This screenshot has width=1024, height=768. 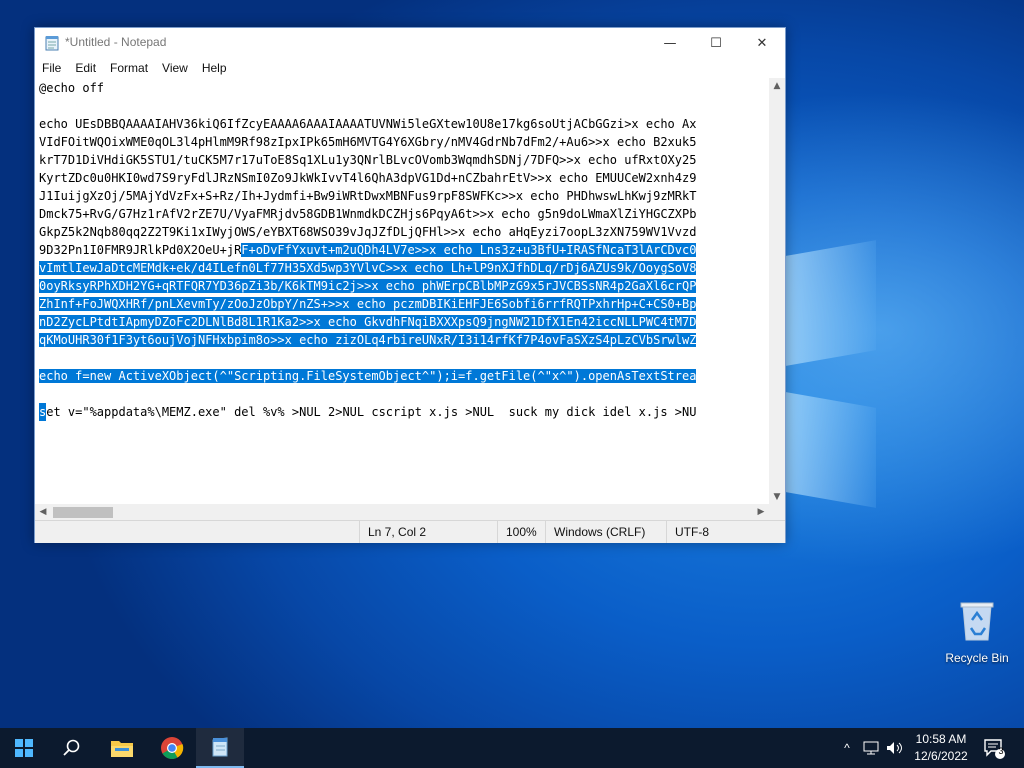 I want to click on maximize-icon: ☐, so click(x=716, y=43).